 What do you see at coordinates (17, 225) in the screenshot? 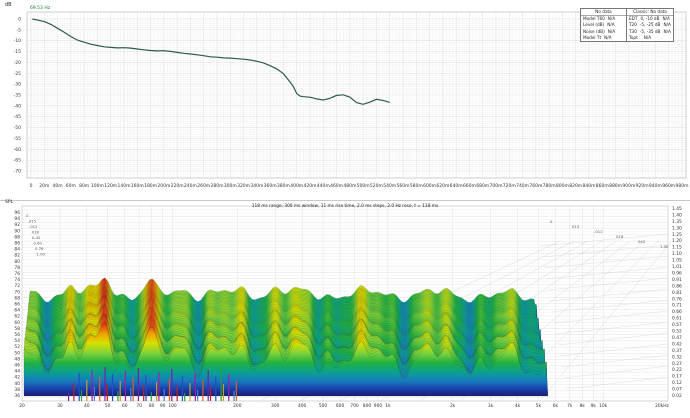
I see `waterfall-y-tick-label: 92` at bounding box center [17, 225].